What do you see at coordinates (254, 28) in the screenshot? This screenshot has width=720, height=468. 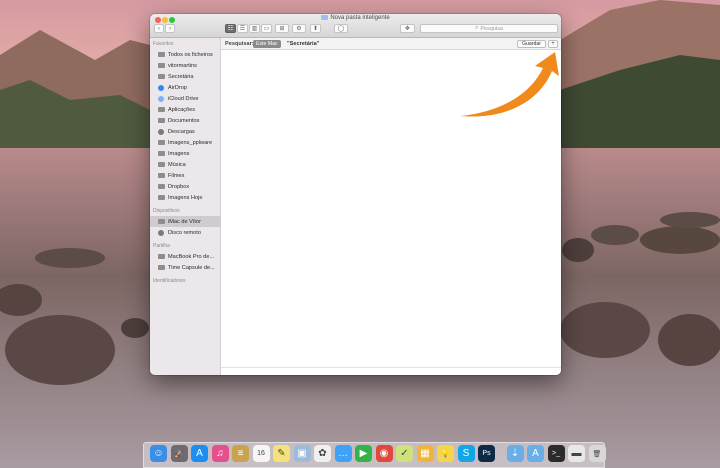 I see `view-columns-button: ▥` at bounding box center [254, 28].